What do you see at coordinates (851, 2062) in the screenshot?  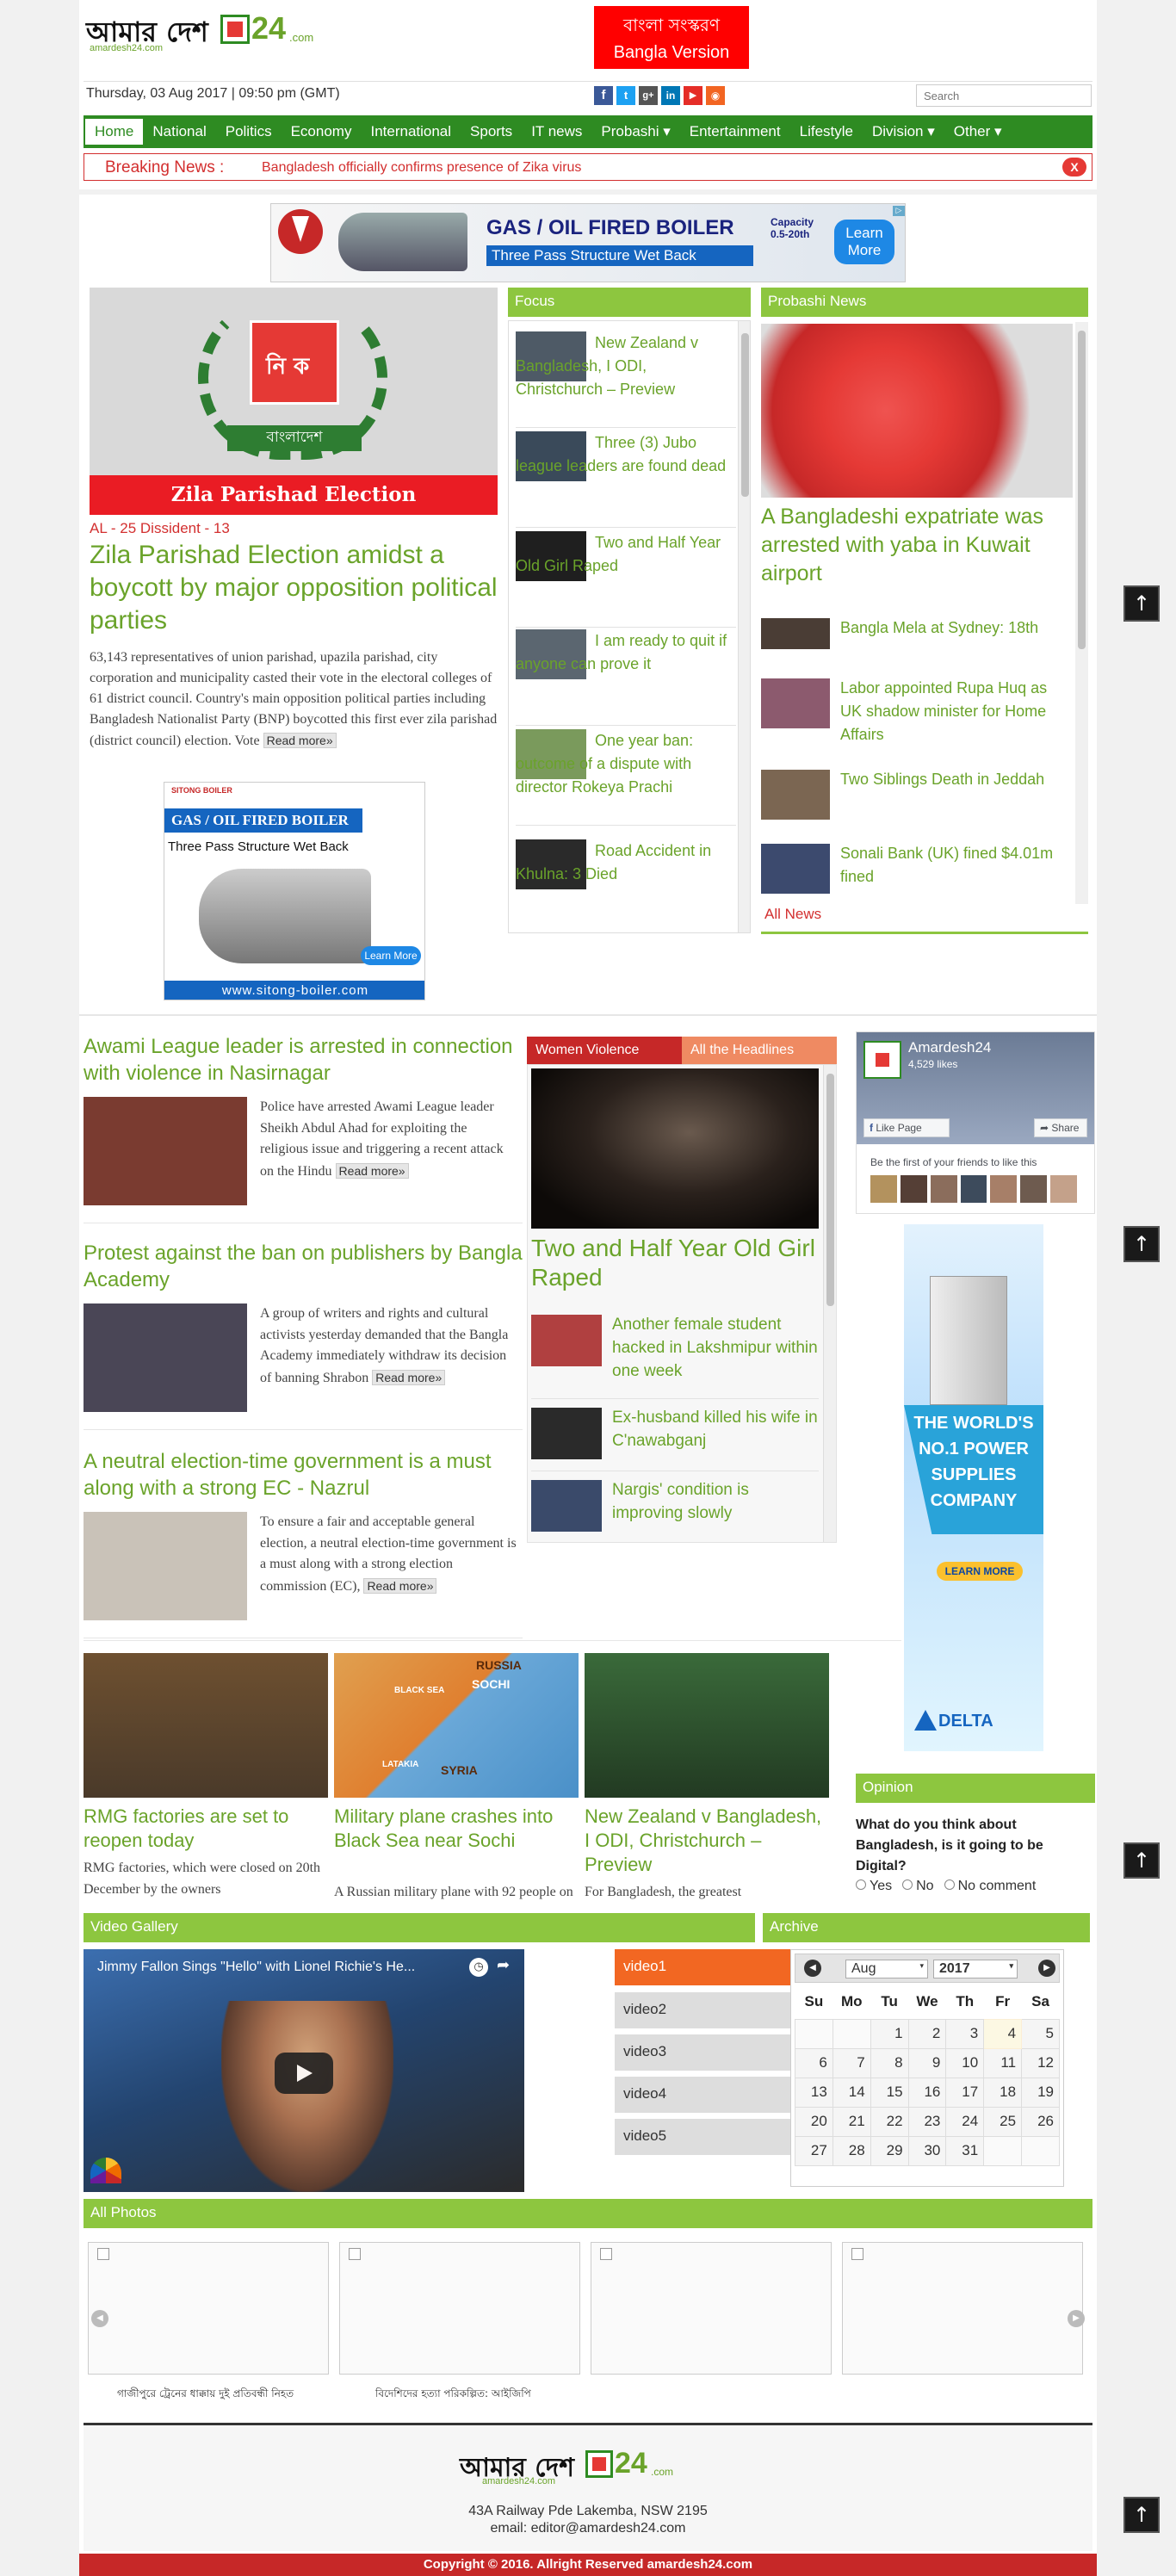 I see `calendar-day: 7` at bounding box center [851, 2062].